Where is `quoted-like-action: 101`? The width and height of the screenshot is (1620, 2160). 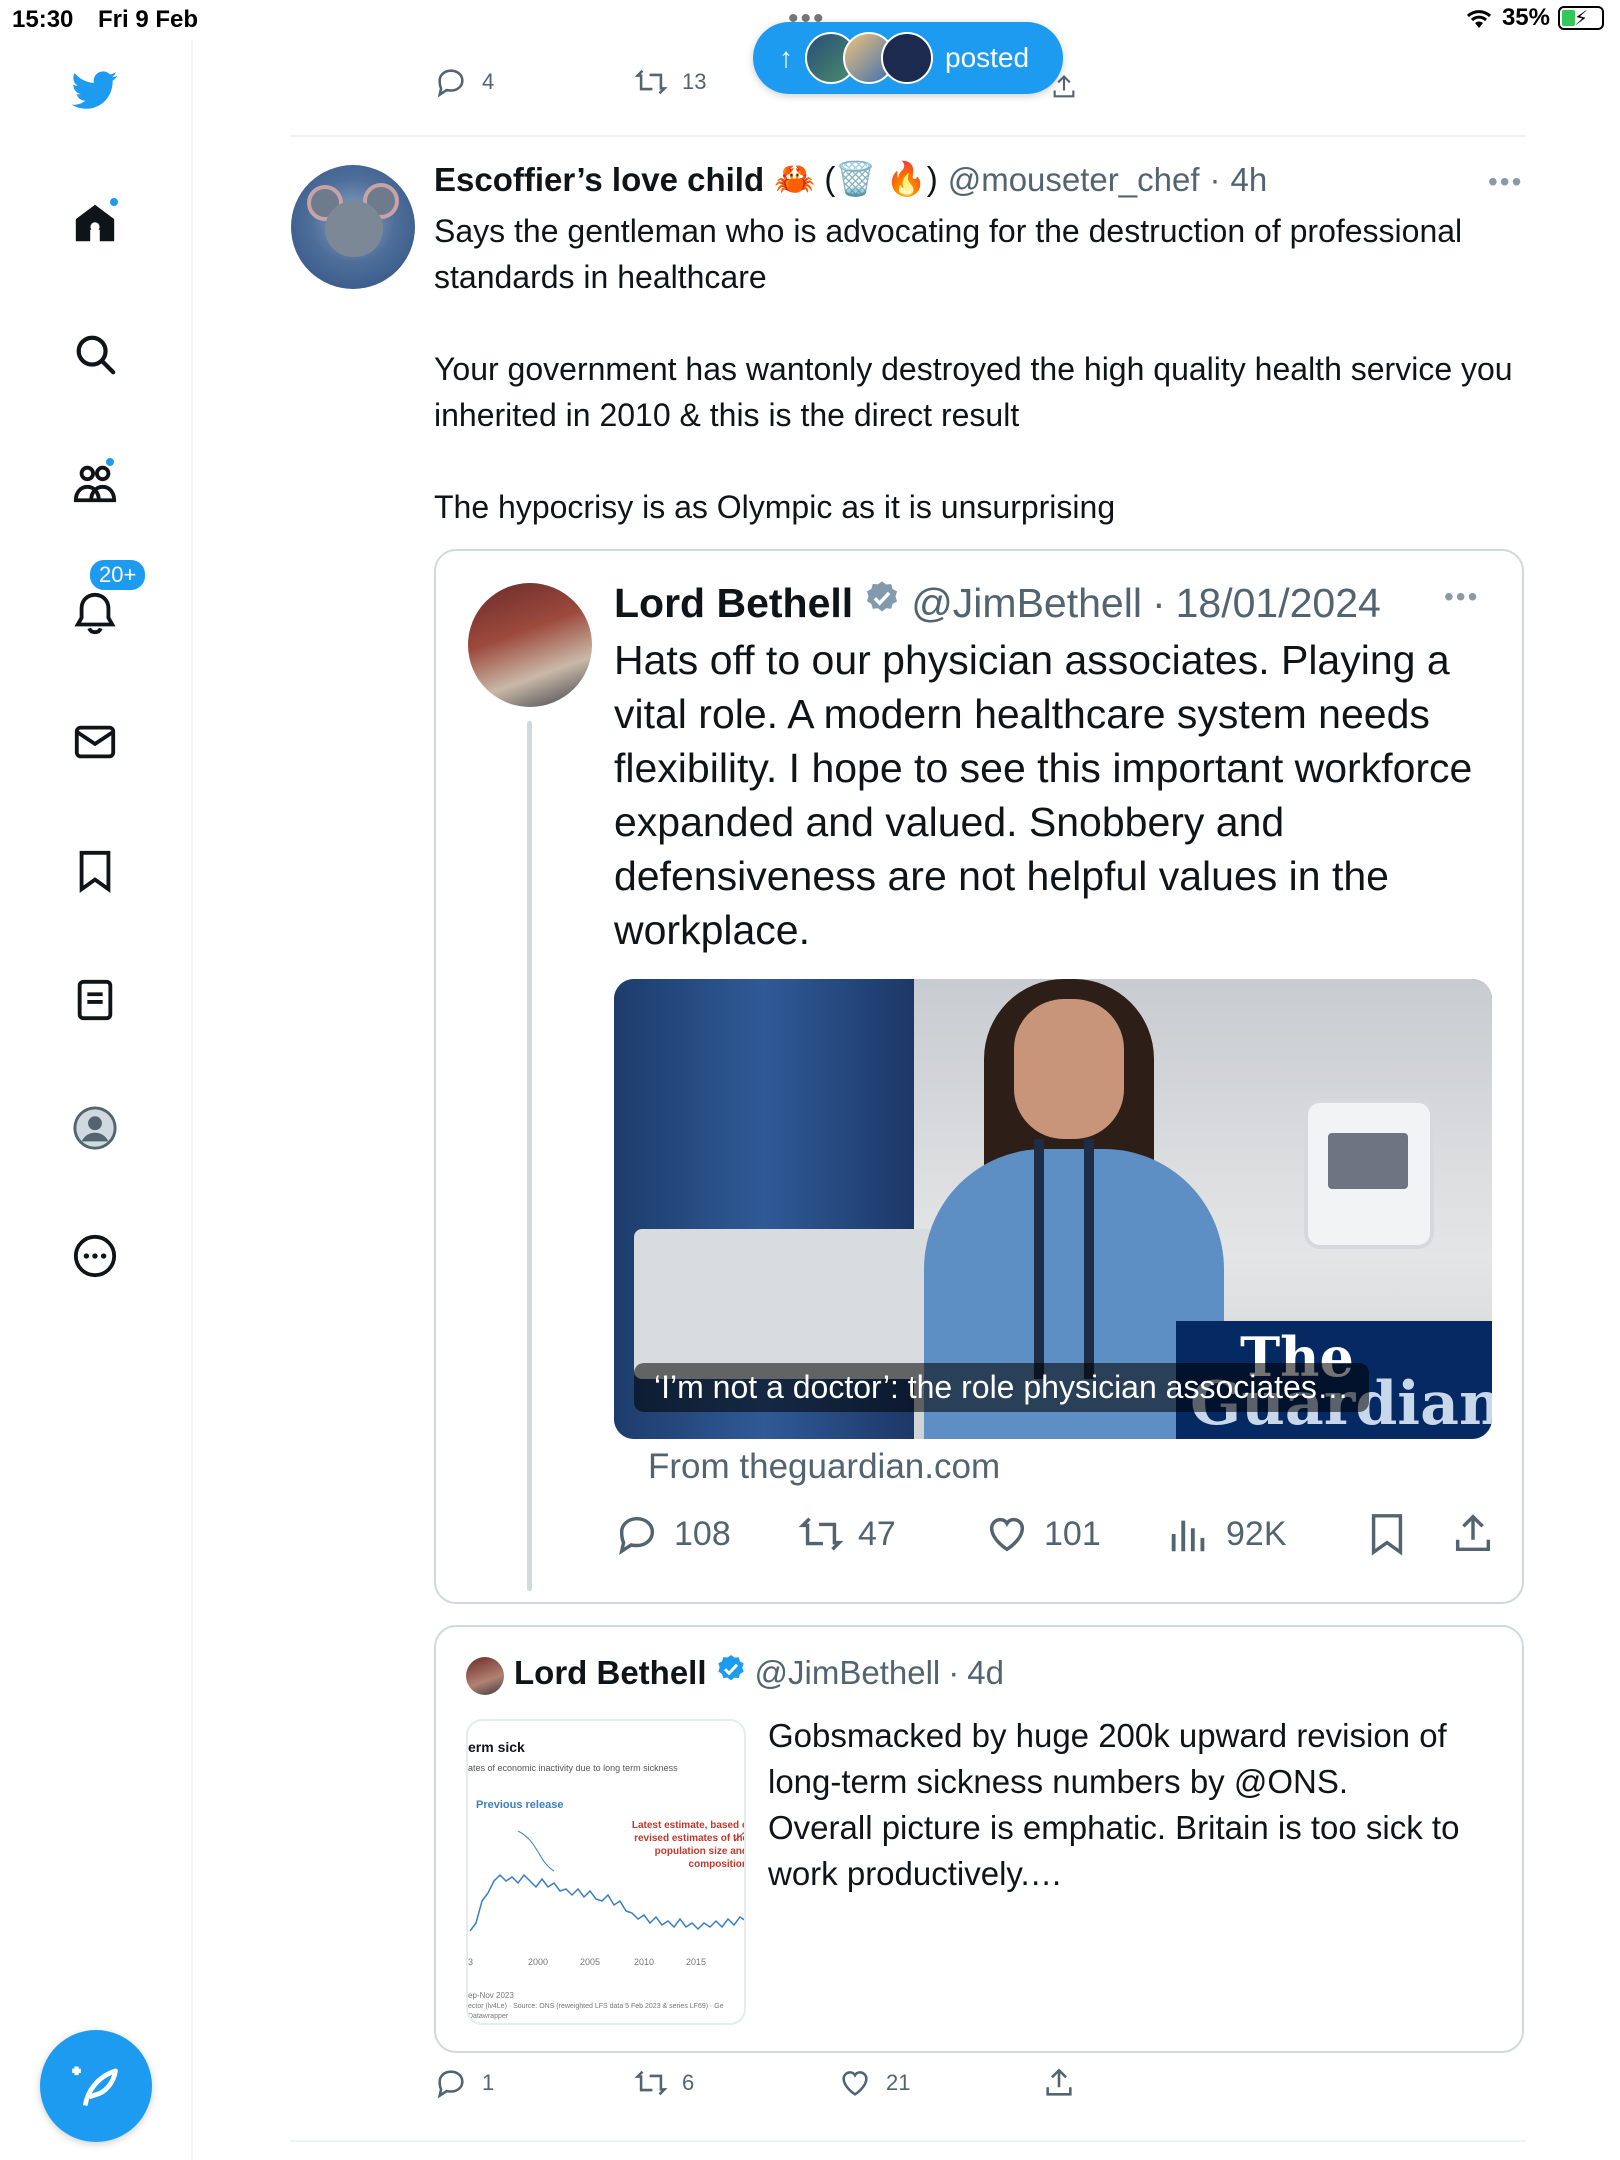 quoted-like-action: 101 is located at coordinates (1042, 1534).